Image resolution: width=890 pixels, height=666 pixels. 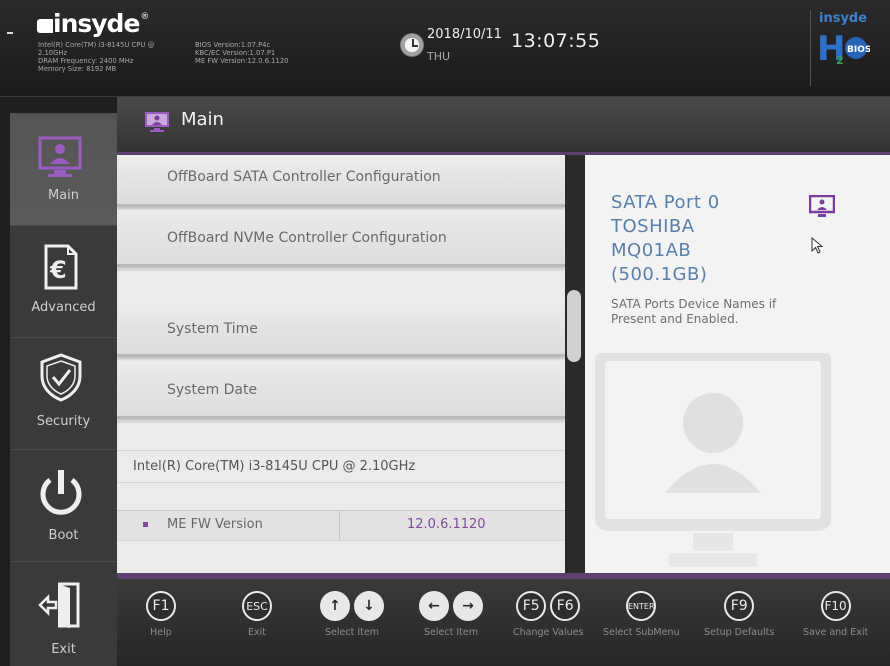 What do you see at coordinates (739, 632) in the screenshot?
I see `key-label: Setup Defaults` at bounding box center [739, 632].